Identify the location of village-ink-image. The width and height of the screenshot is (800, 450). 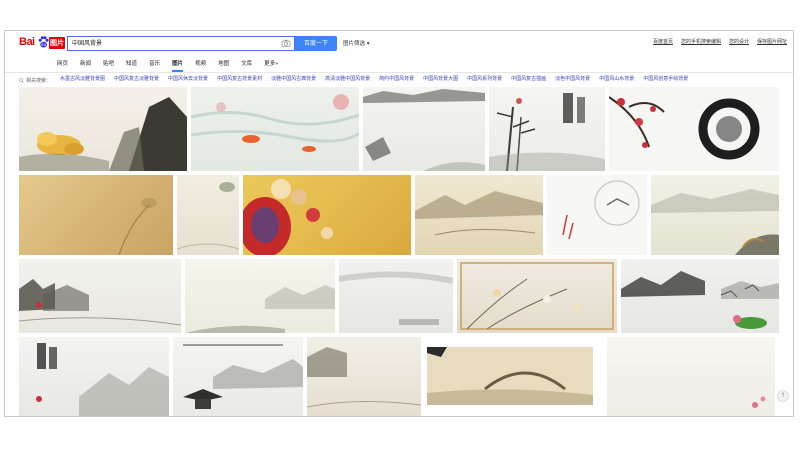
(100, 302).